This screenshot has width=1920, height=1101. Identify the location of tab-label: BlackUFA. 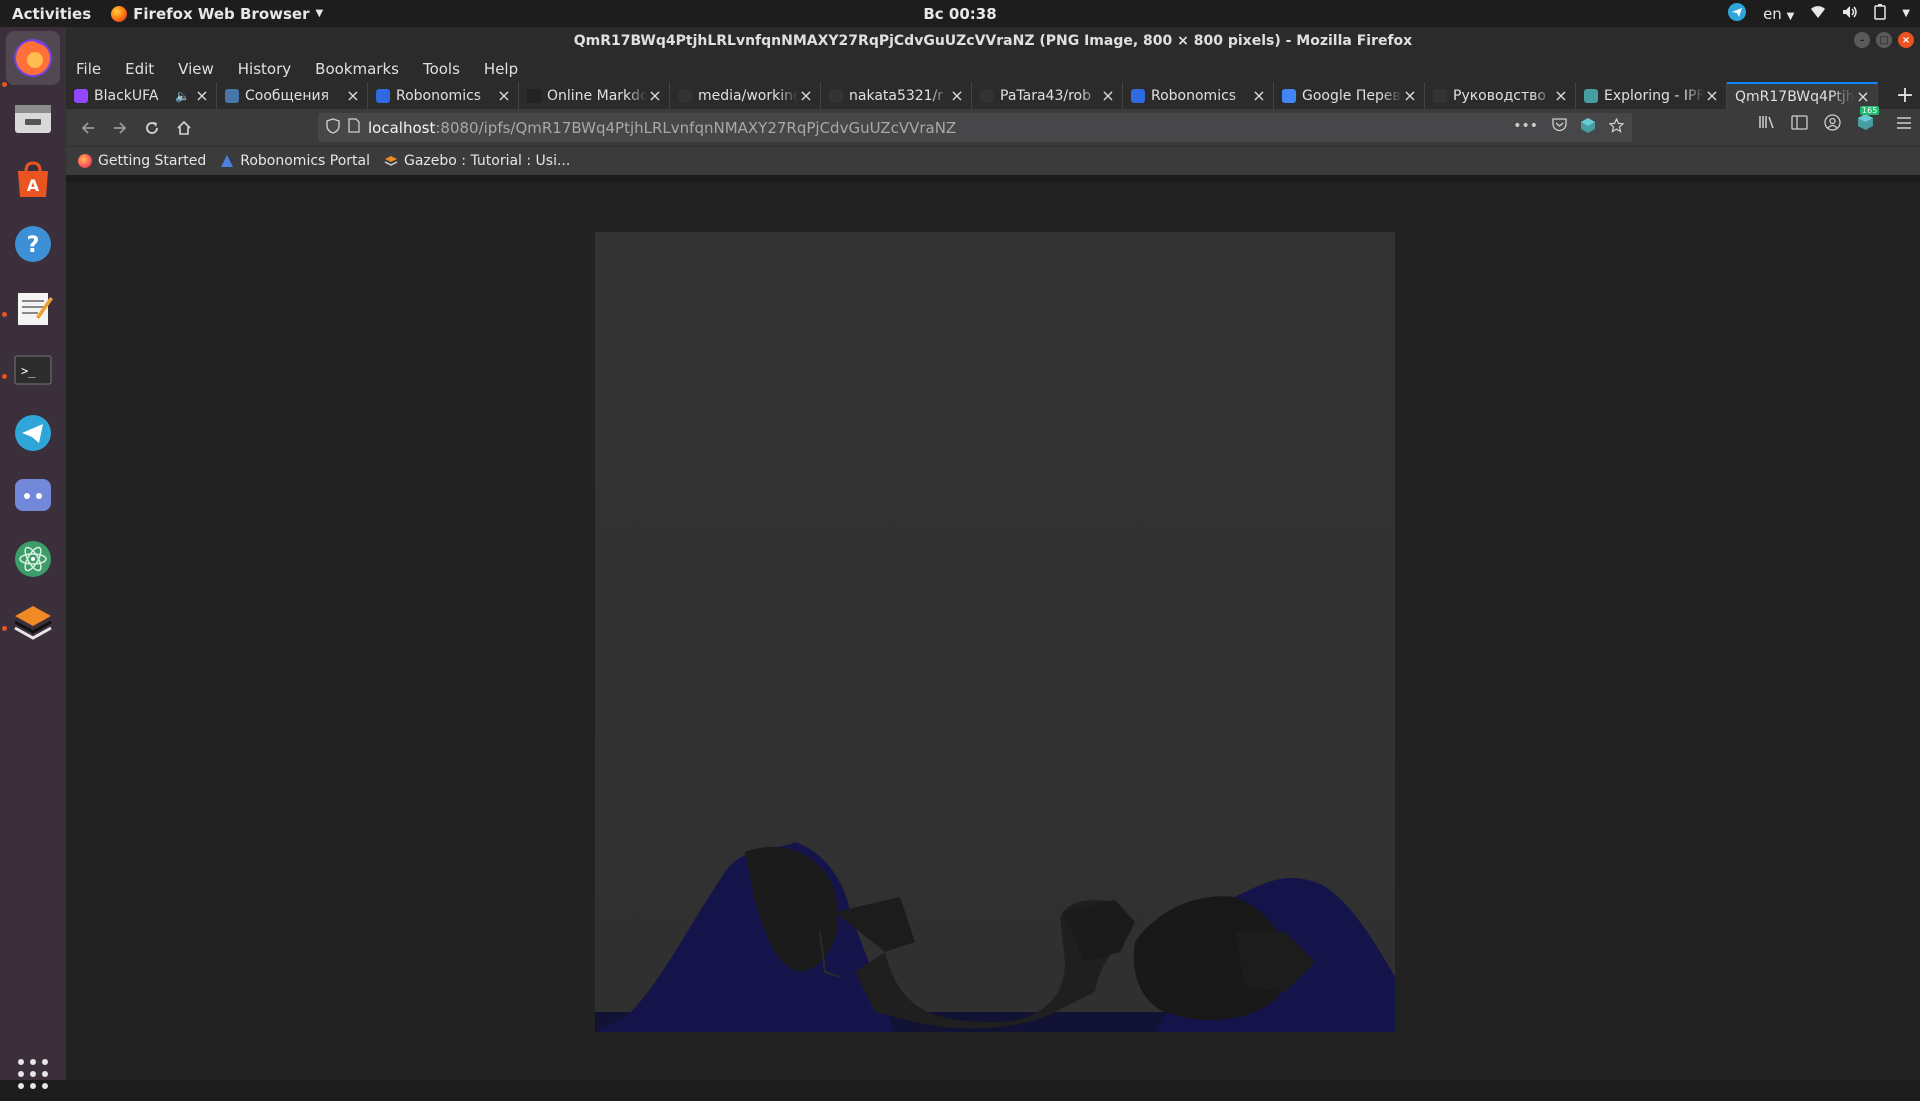
(126, 95).